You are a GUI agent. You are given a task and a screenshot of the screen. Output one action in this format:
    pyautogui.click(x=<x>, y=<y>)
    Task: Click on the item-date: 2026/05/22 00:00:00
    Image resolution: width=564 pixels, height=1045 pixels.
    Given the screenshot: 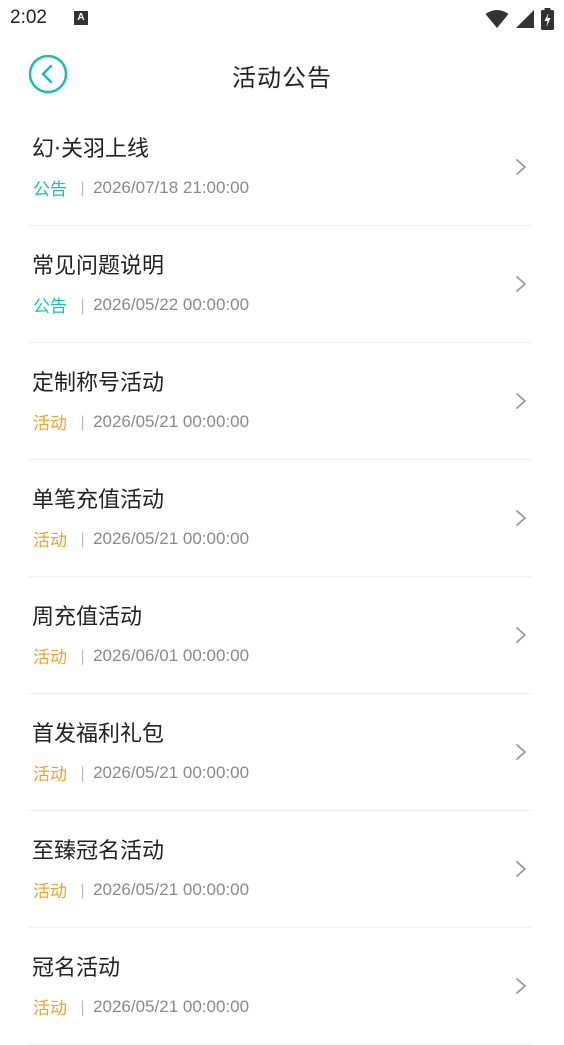 What is the action you would take?
    pyautogui.click(x=171, y=304)
    